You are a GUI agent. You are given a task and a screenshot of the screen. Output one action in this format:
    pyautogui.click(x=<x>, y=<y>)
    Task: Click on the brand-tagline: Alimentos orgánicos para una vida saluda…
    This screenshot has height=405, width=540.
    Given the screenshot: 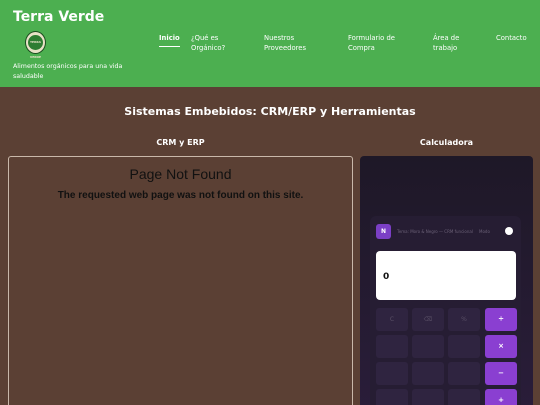 What is the action you would take?
    pyautogui.click(x=68, y=71)
    